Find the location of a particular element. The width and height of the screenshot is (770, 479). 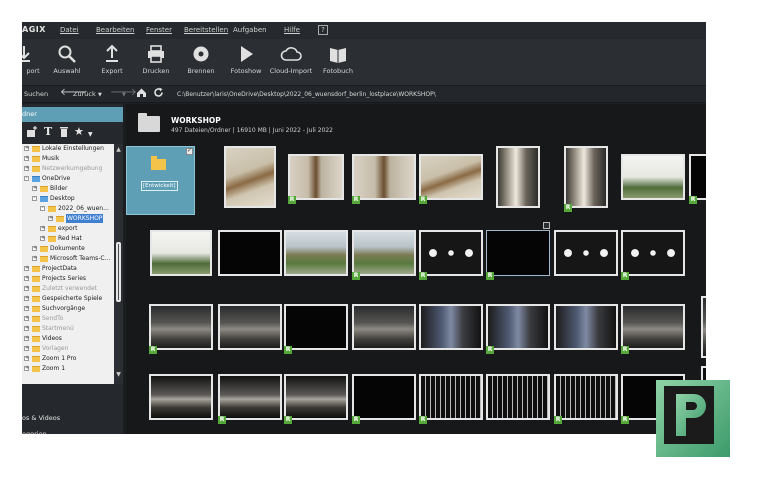

tree-item: + SendTo is located at coordinates (68, 318).